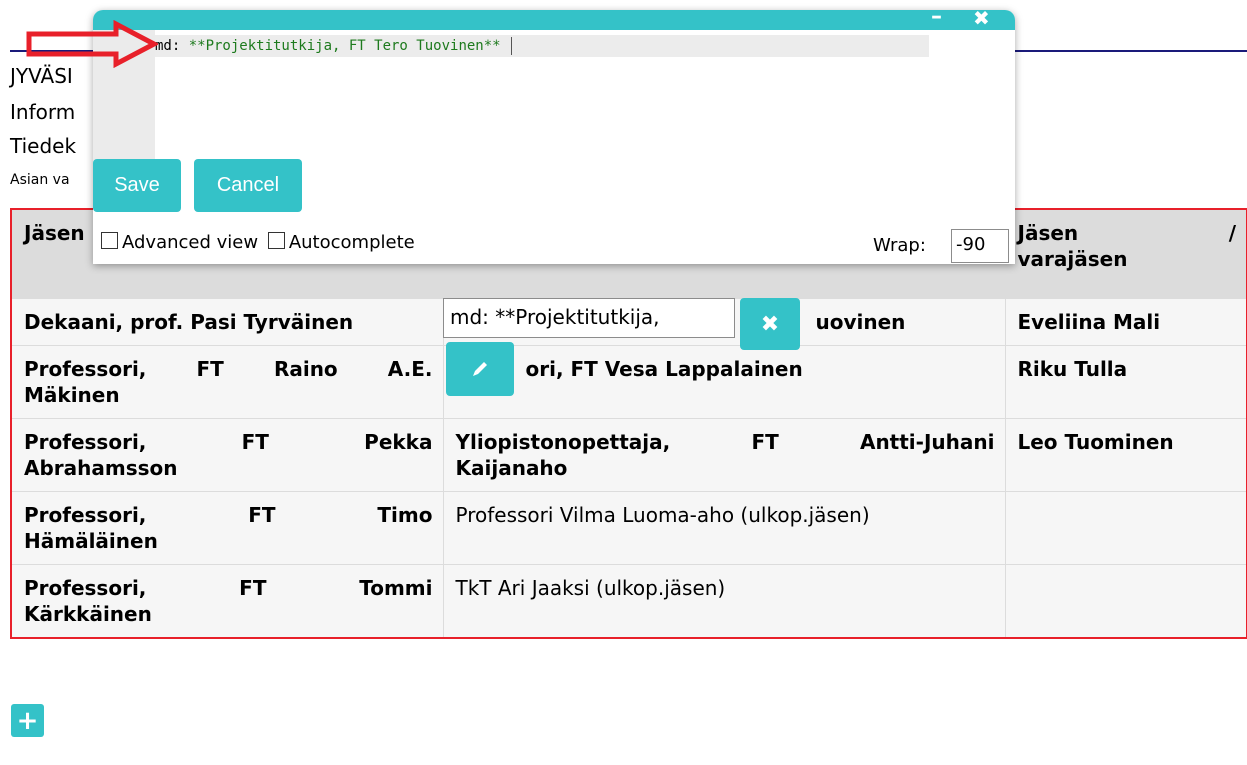  Describe the element at coordinates (109, 240) in the screenshot. I see `advanced-view-checkbox` at that location.